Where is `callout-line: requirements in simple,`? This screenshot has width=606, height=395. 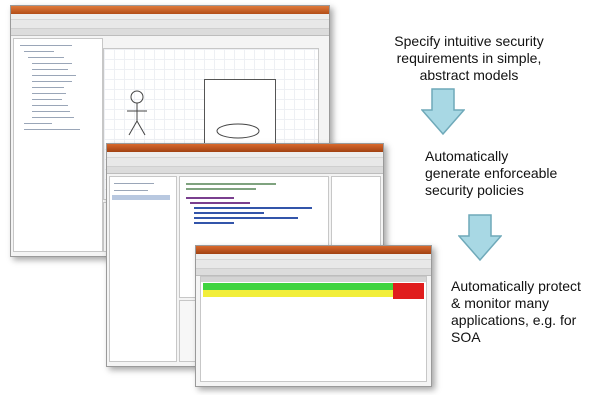
callout-line: requirements in simple, is located at coordinates (469, 58).